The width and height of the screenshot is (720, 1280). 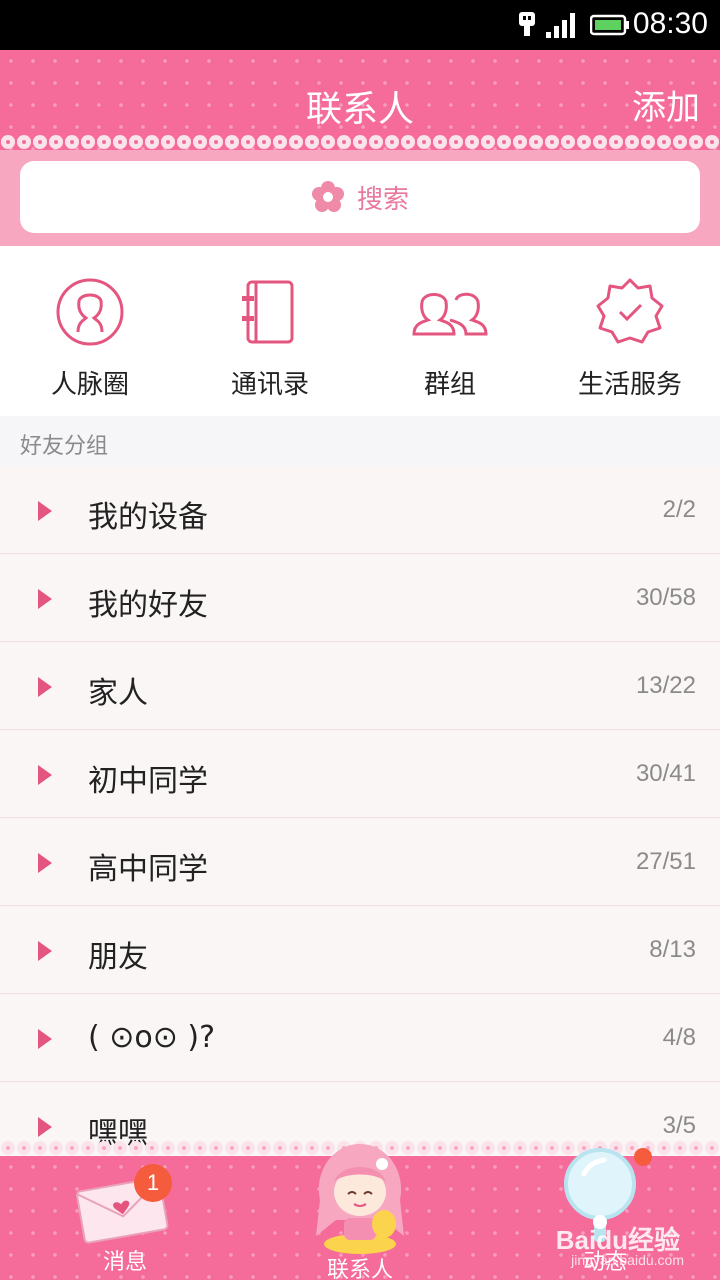 What do you see at coordinates (560, 25) in the screenshot?
I see `signal-icon` at bounding box center [560, 25].